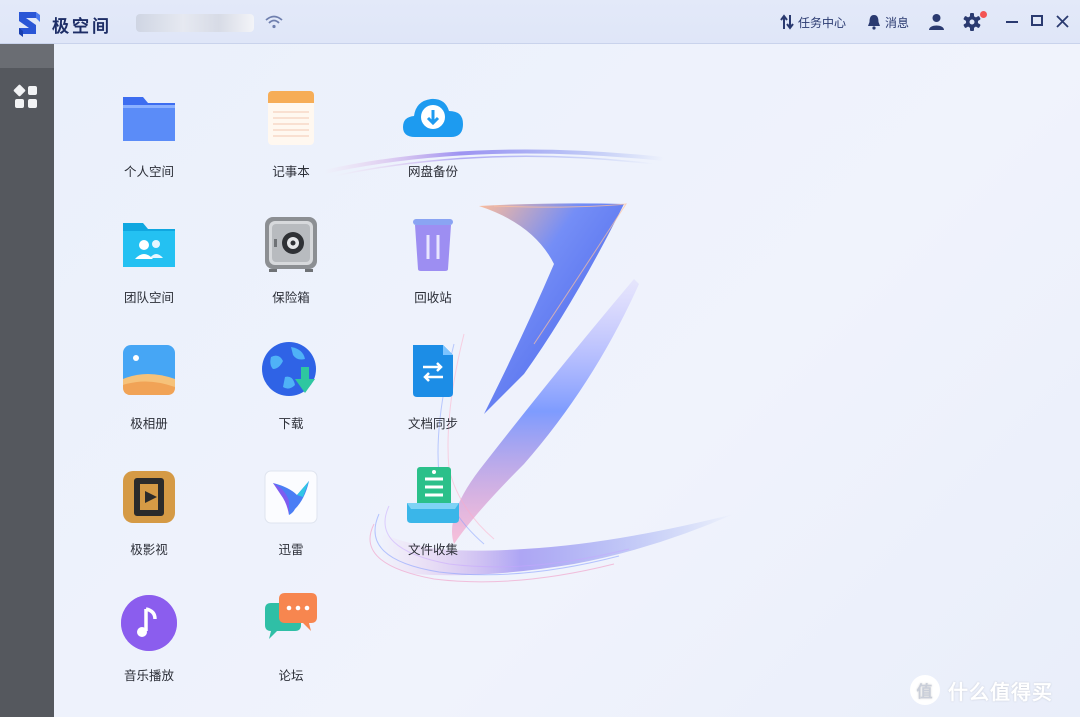 The width and height of the screenshot is (1080, 717). I want to click on notification-dot, so click(983, 14).